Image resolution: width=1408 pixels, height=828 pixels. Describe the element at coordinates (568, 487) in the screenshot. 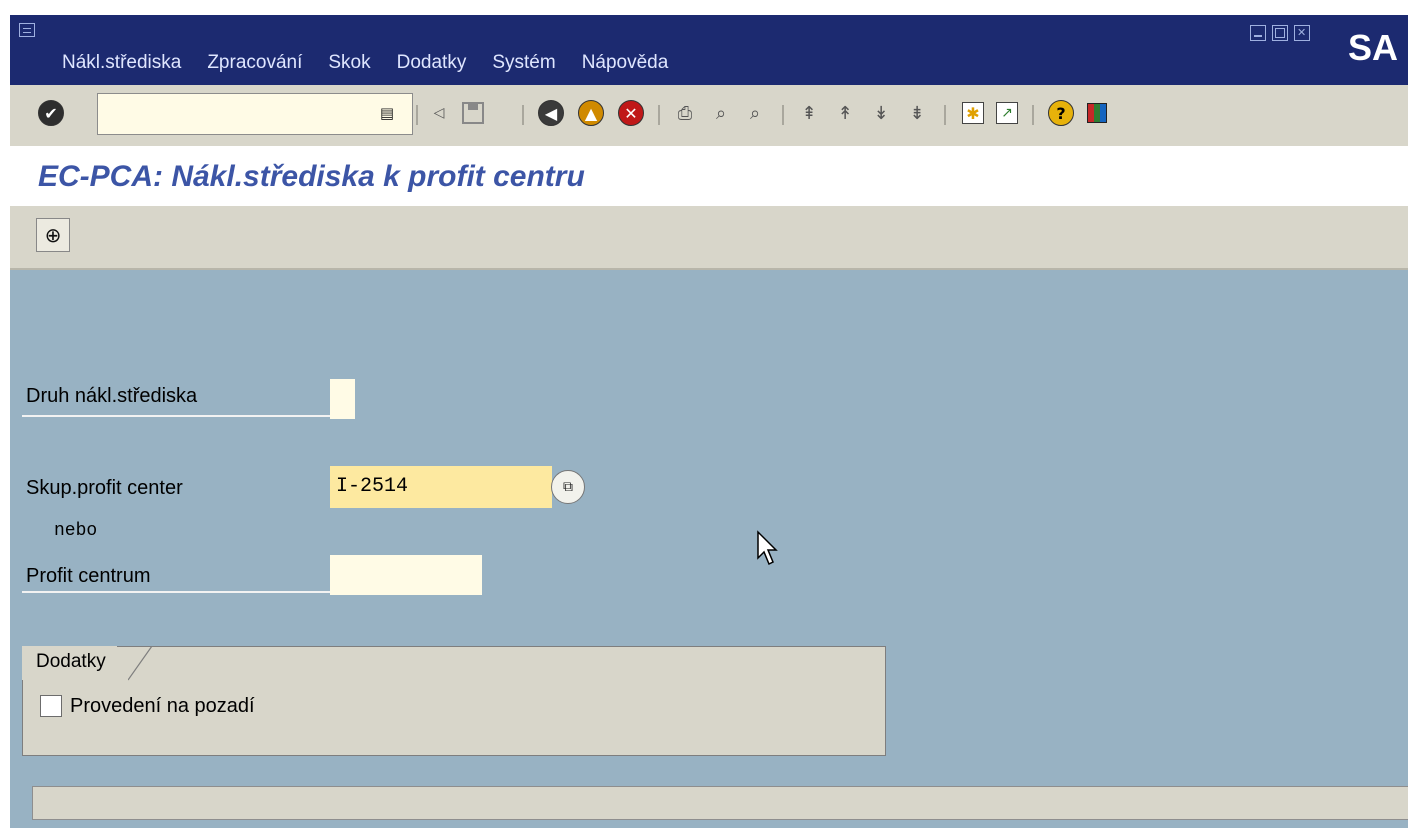

I see `multiple-selection-icon: ⧉` at that location.